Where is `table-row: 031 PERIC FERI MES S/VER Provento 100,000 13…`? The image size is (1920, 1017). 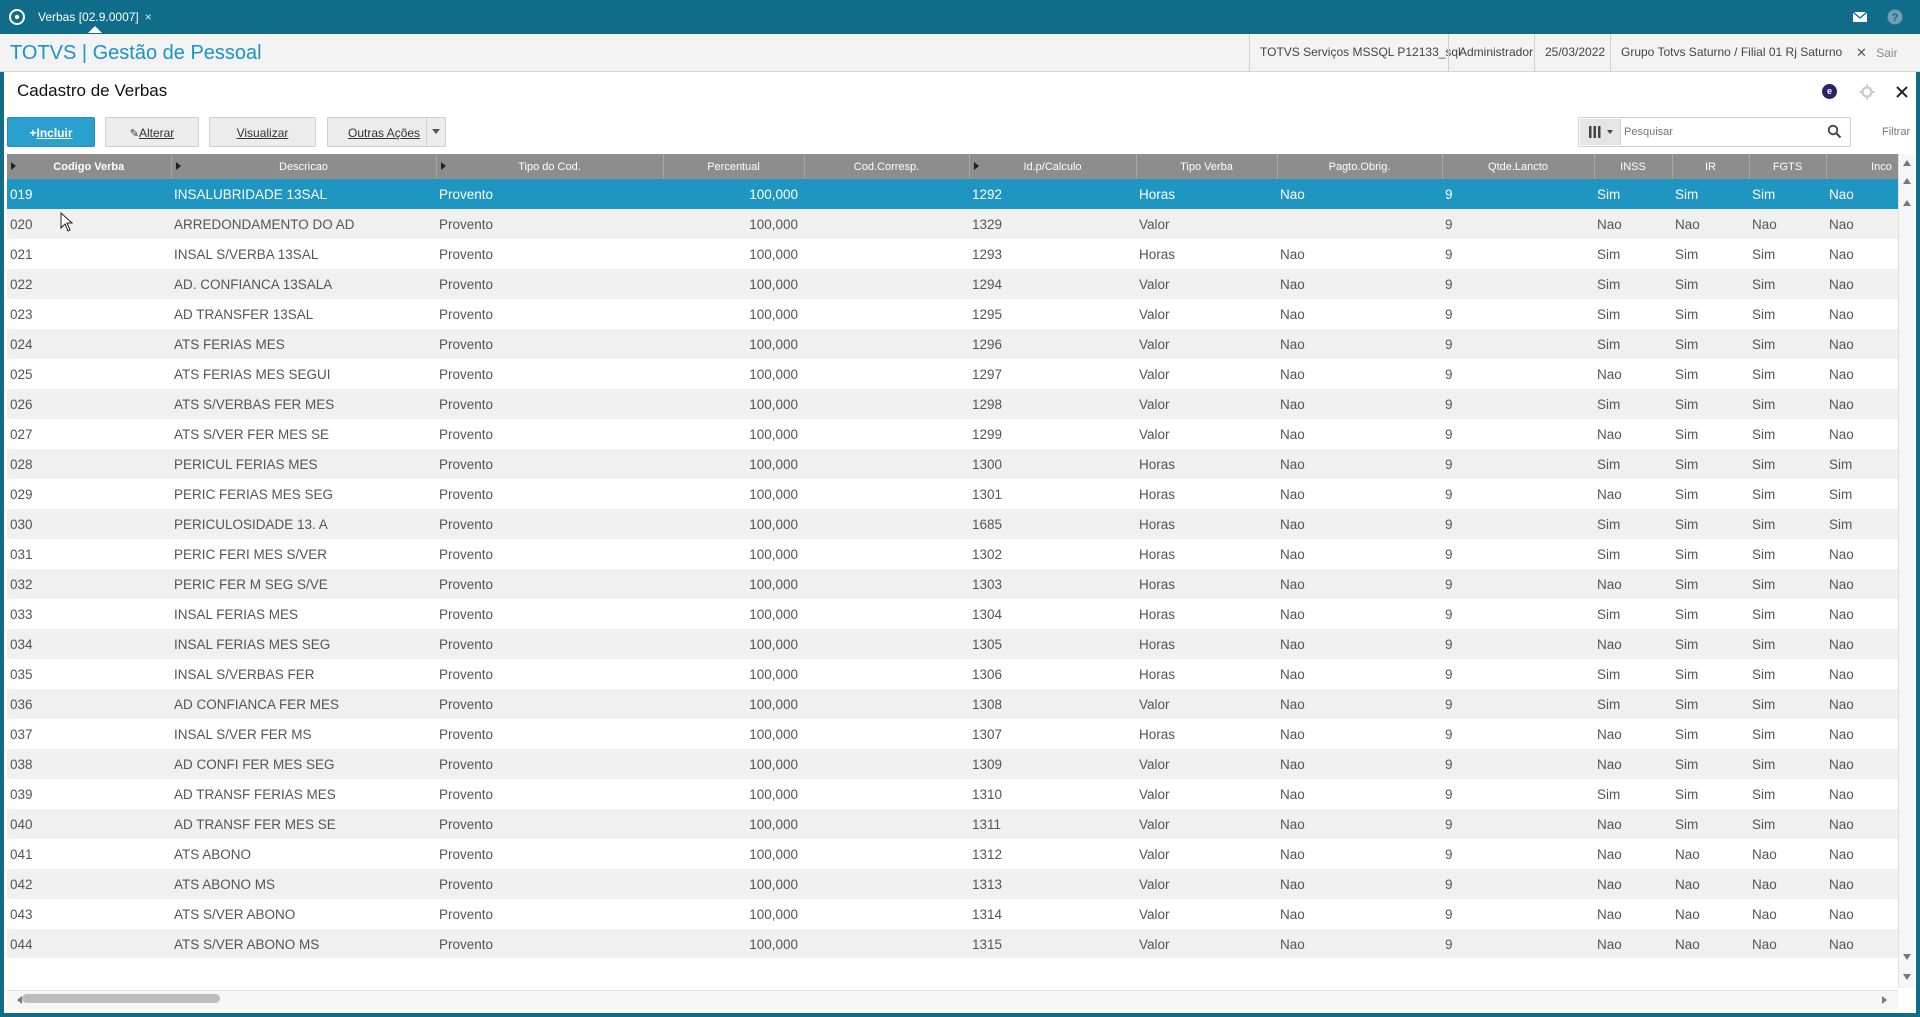 table-row: 031 PERIC FERI MES S/VER Provento 100,000 13… is located at coordinates (952, 554).